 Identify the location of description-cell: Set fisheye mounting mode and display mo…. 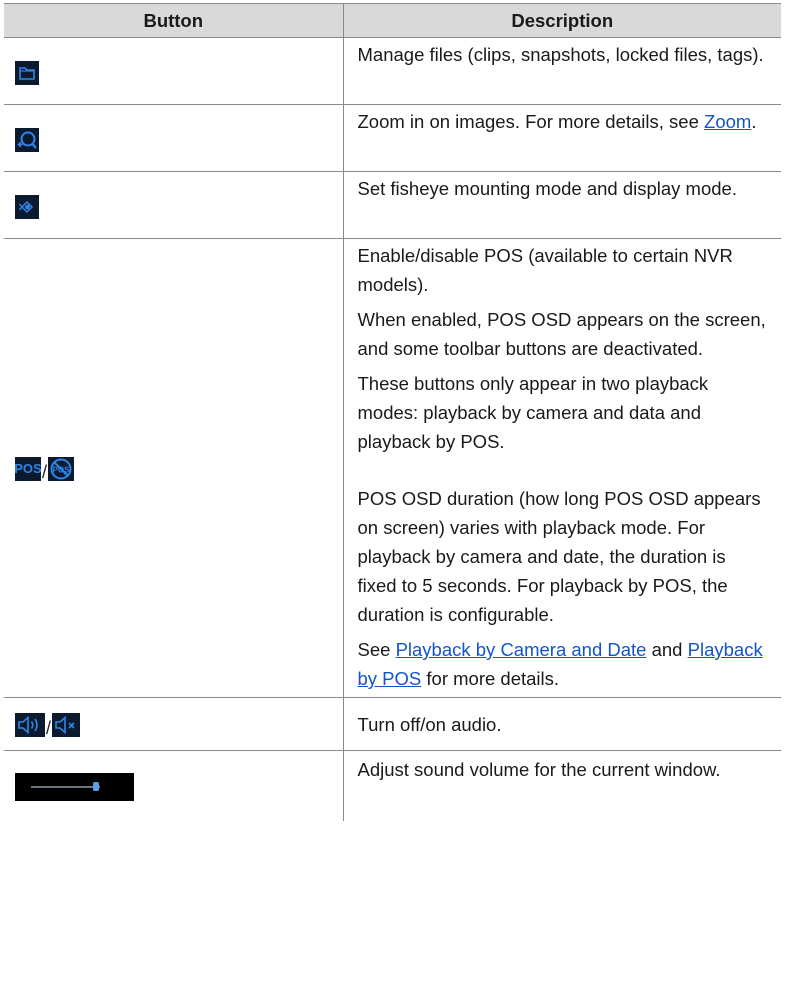
(561, 205).